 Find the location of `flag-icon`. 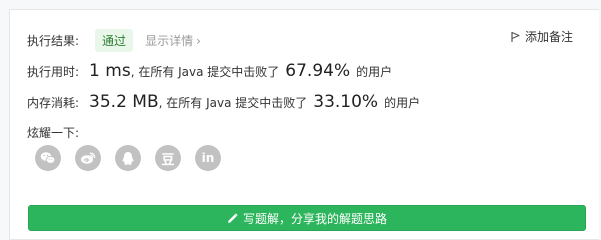

flag-icon is located at coordinates (515, 36).